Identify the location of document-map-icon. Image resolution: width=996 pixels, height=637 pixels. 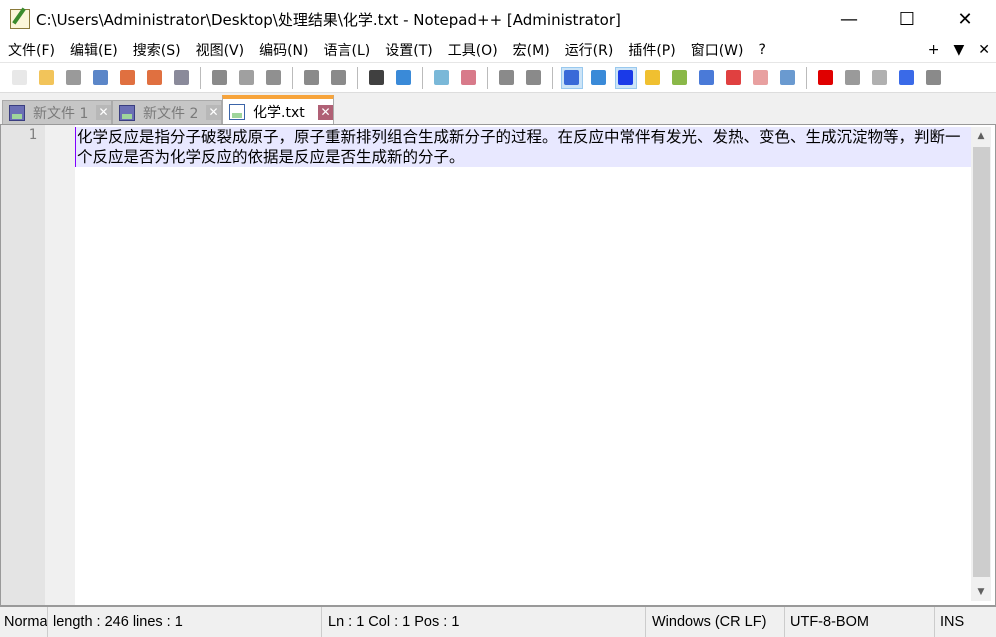
(679, 77).